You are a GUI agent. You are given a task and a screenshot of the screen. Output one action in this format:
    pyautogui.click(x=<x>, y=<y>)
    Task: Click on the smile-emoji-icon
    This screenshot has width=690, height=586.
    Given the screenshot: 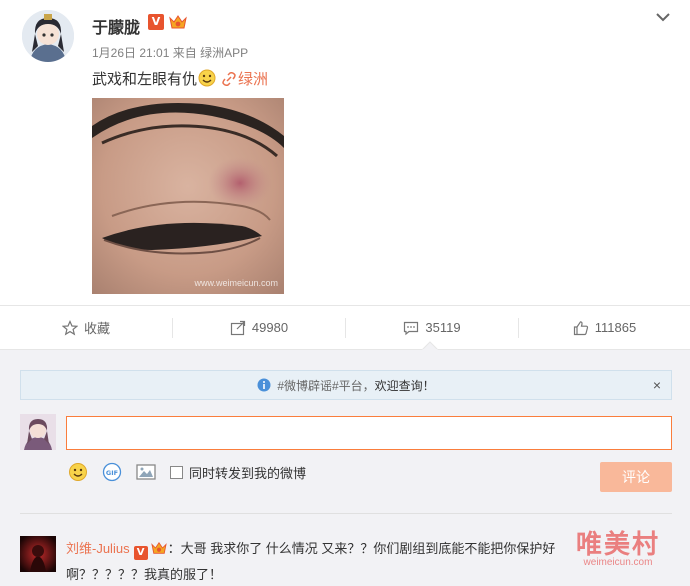 What is the action you would take?
    pyautogui.click(x=207, y=78)
    